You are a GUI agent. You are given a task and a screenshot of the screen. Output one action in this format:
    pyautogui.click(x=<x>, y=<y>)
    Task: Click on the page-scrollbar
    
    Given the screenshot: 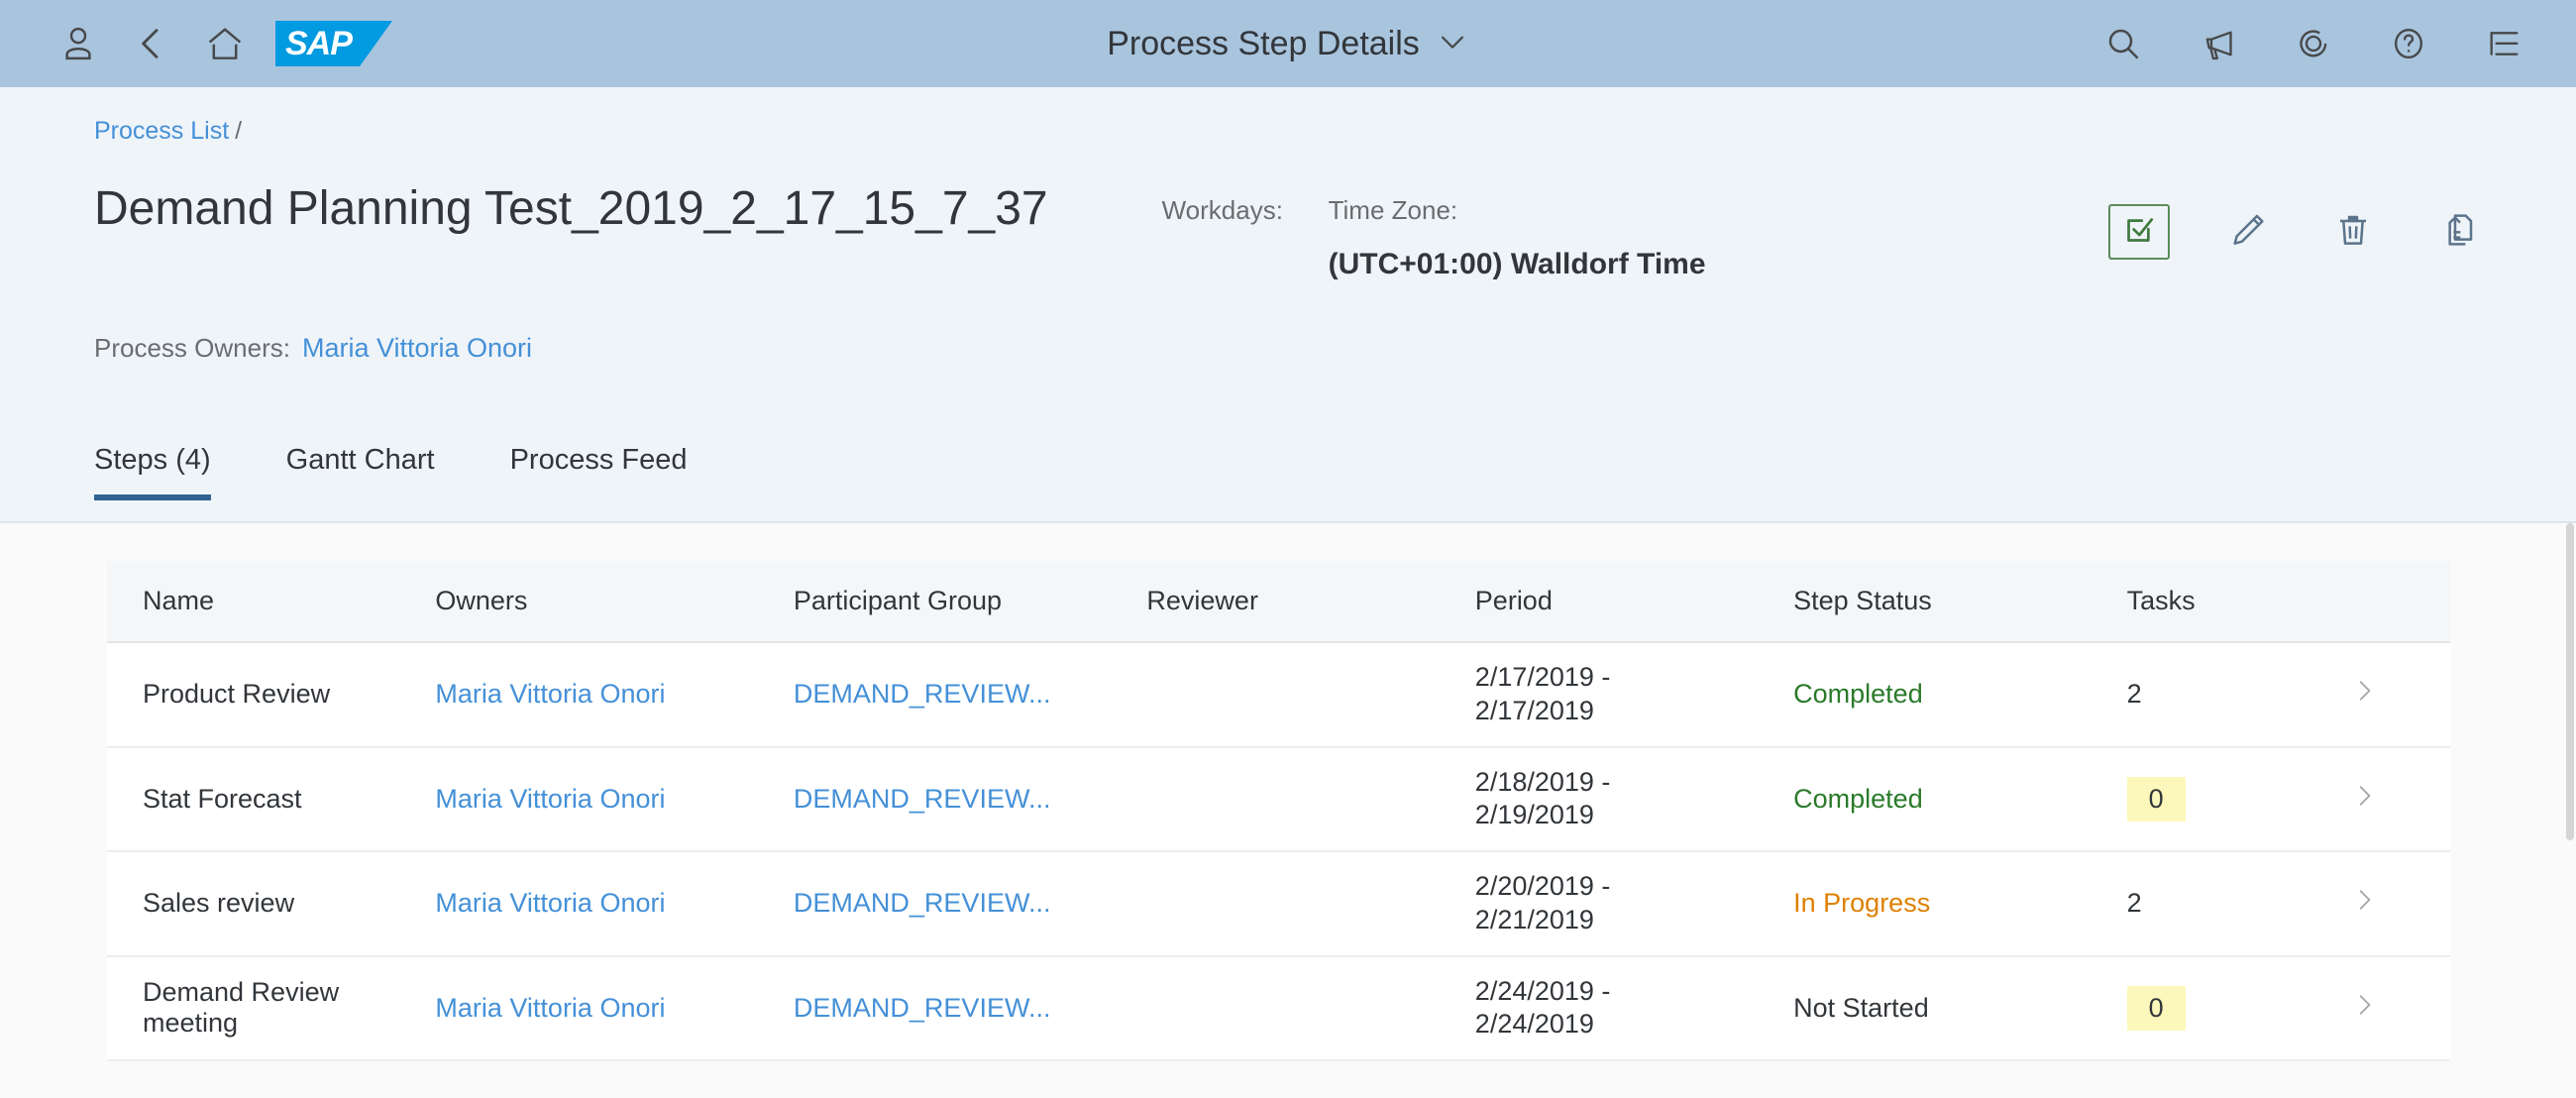 What is the action you would take?
    pyautogui.click(x=2570, y=811)
    